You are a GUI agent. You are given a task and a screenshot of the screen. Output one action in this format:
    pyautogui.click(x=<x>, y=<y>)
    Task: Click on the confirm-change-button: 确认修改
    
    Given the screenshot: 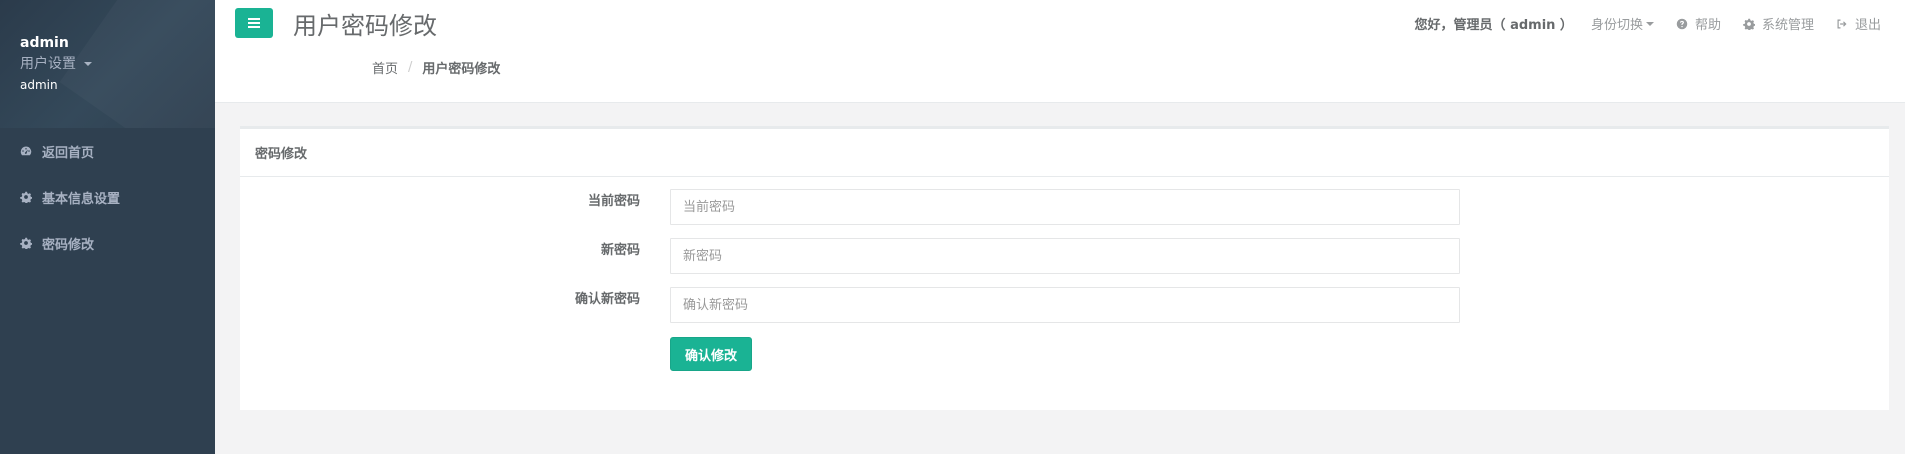 What is the action you would take?
    pyautogui.click(x=711, y=354)
    